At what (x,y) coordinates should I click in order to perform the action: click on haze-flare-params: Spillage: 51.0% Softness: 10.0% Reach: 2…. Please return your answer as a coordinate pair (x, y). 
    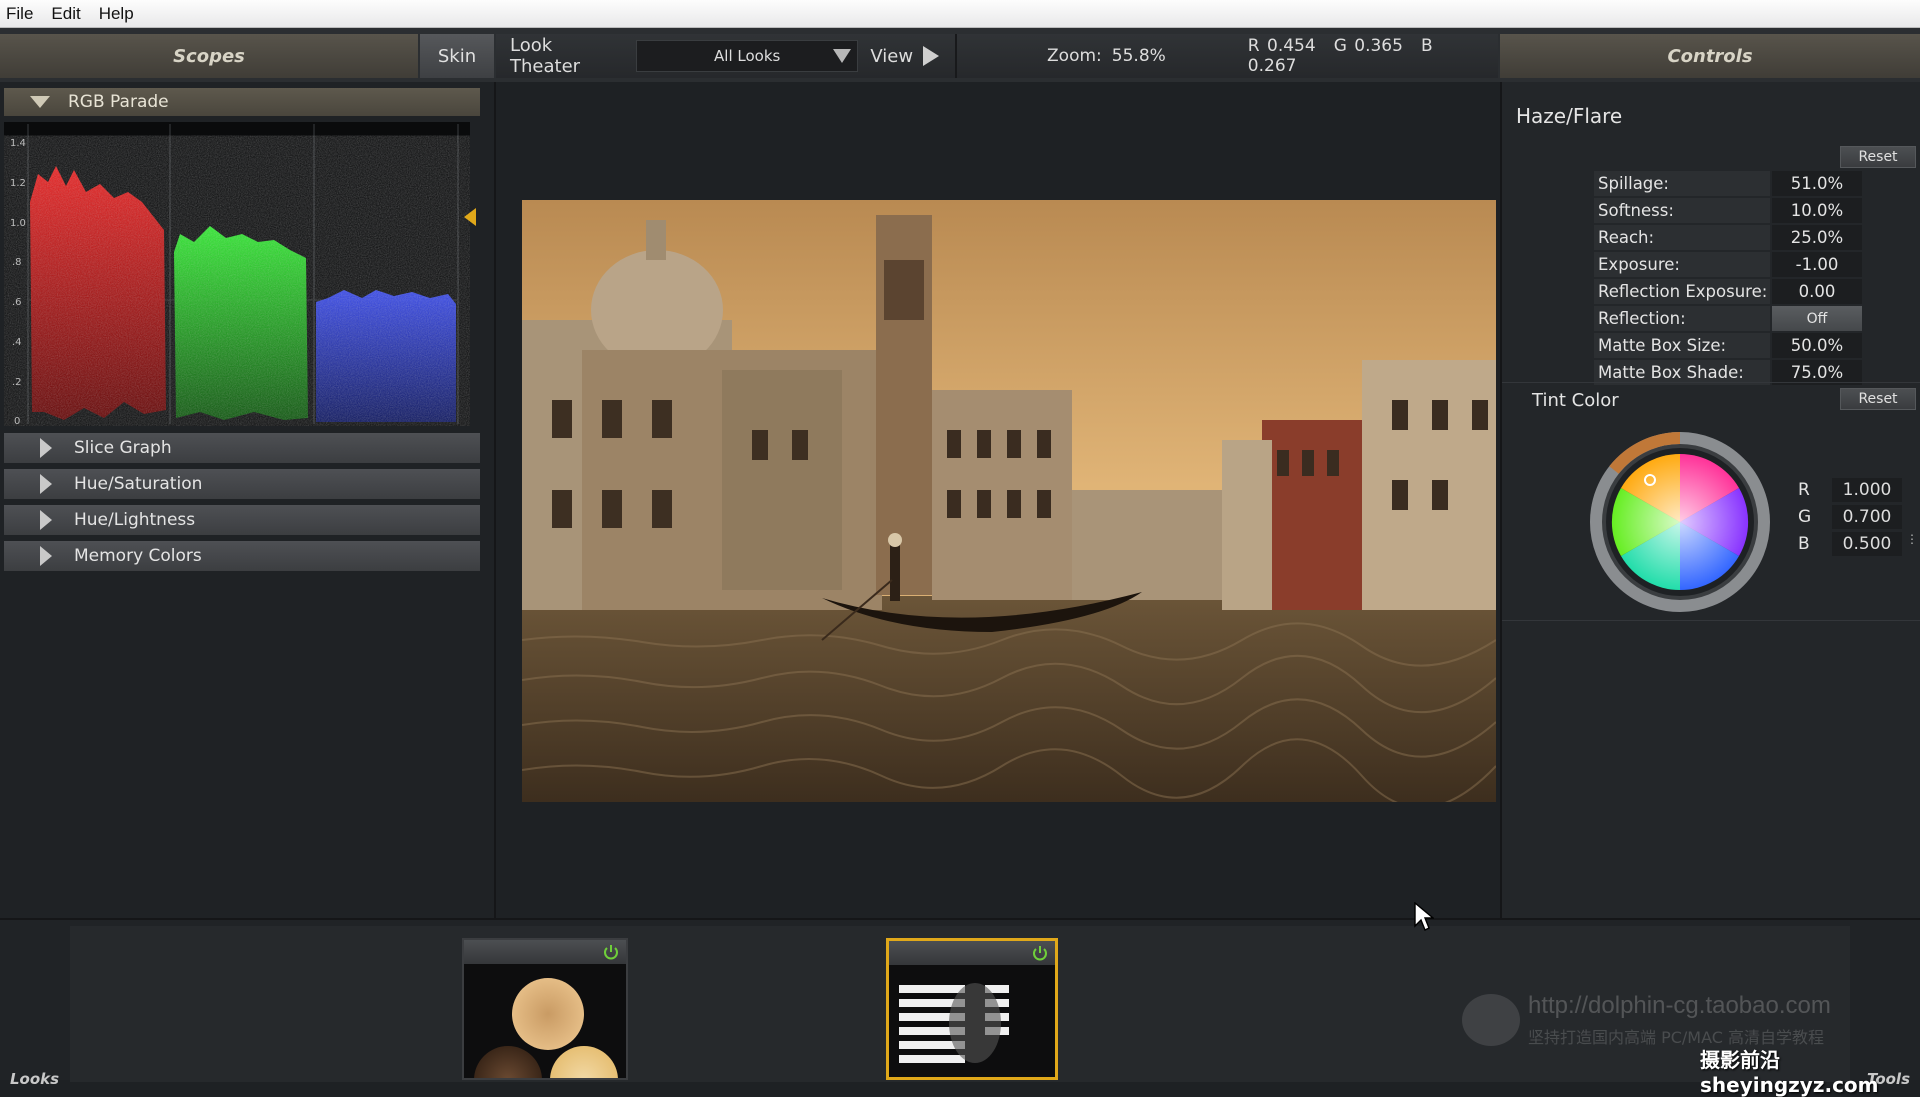
    Looking at the image, I should click on (1730, 278).